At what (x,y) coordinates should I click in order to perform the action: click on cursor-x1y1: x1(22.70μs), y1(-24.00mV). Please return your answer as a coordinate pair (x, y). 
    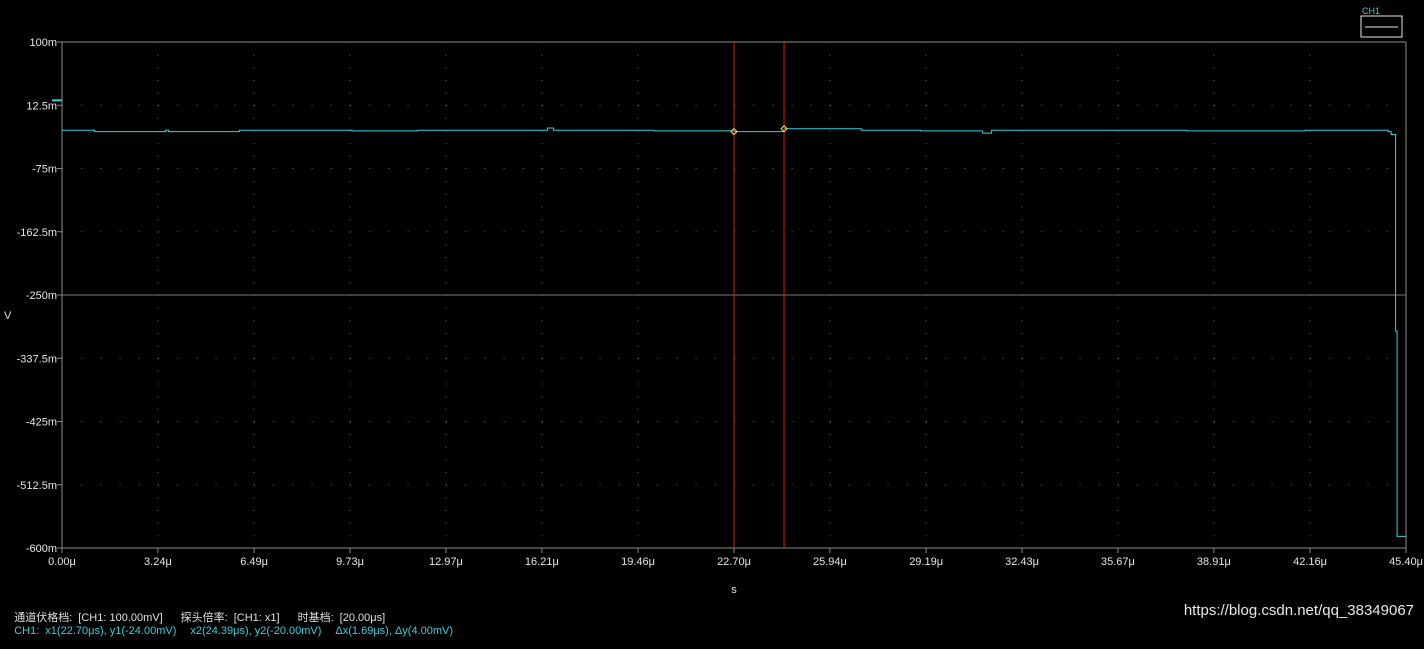
    Looking at the image, I should click on (111, 631).